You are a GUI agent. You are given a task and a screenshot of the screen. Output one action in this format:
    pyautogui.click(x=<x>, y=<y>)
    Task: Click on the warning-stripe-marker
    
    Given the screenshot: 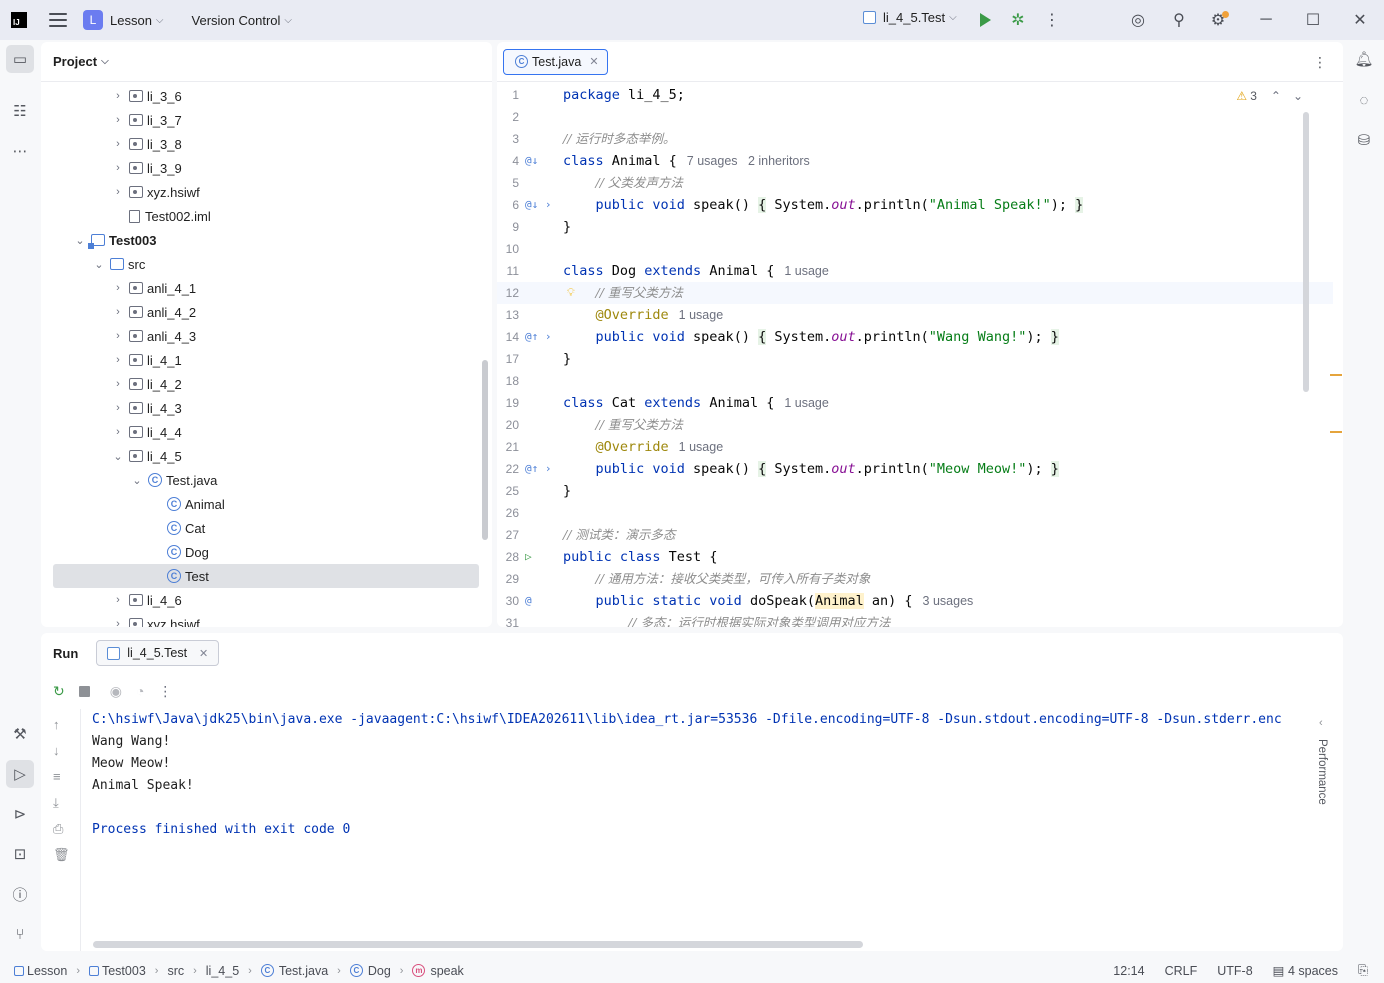 What is the action you would take?
    pyautogui.click(x=1336, y=375)
    